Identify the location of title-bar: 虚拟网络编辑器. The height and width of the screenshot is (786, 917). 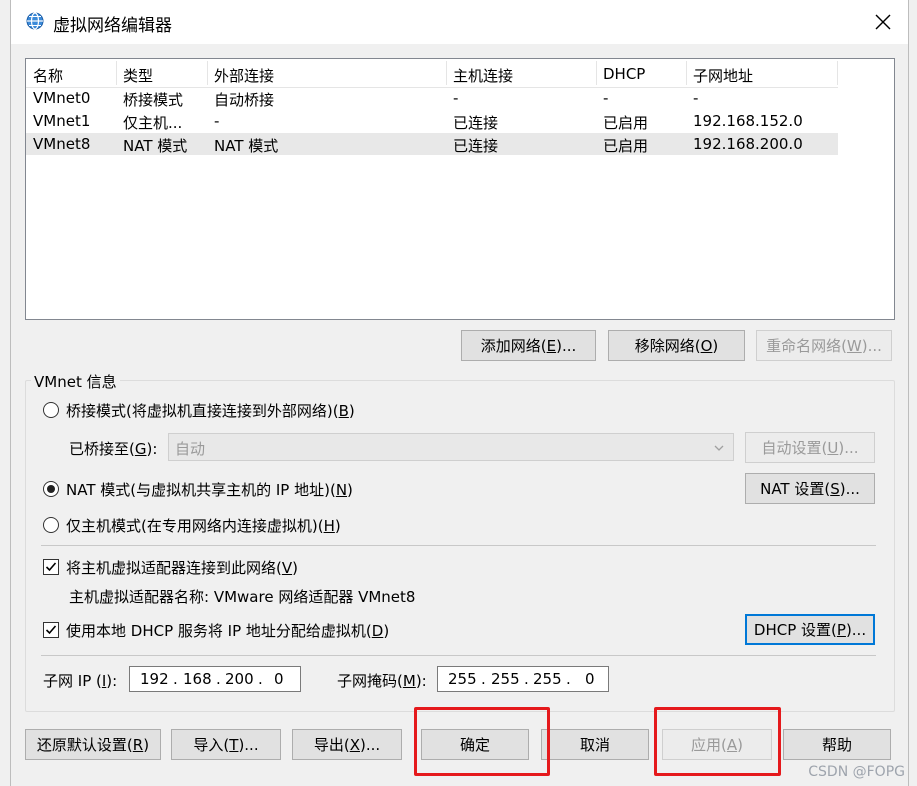
(459, 22).